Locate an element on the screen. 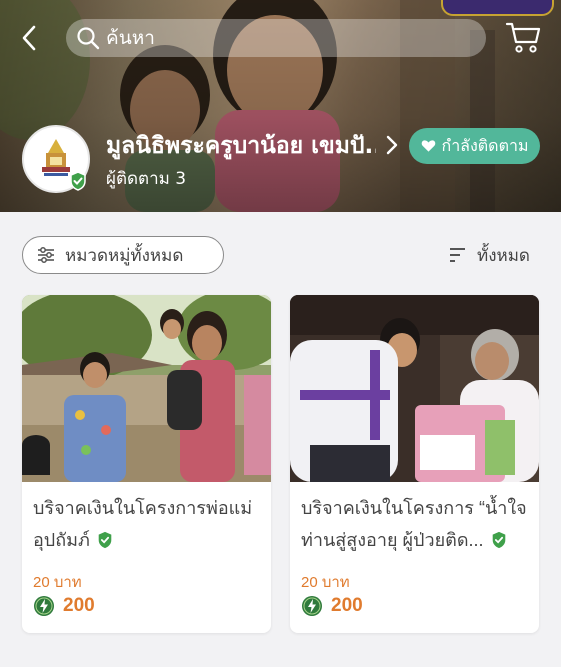  back-button is located at coordinates (29, 38).